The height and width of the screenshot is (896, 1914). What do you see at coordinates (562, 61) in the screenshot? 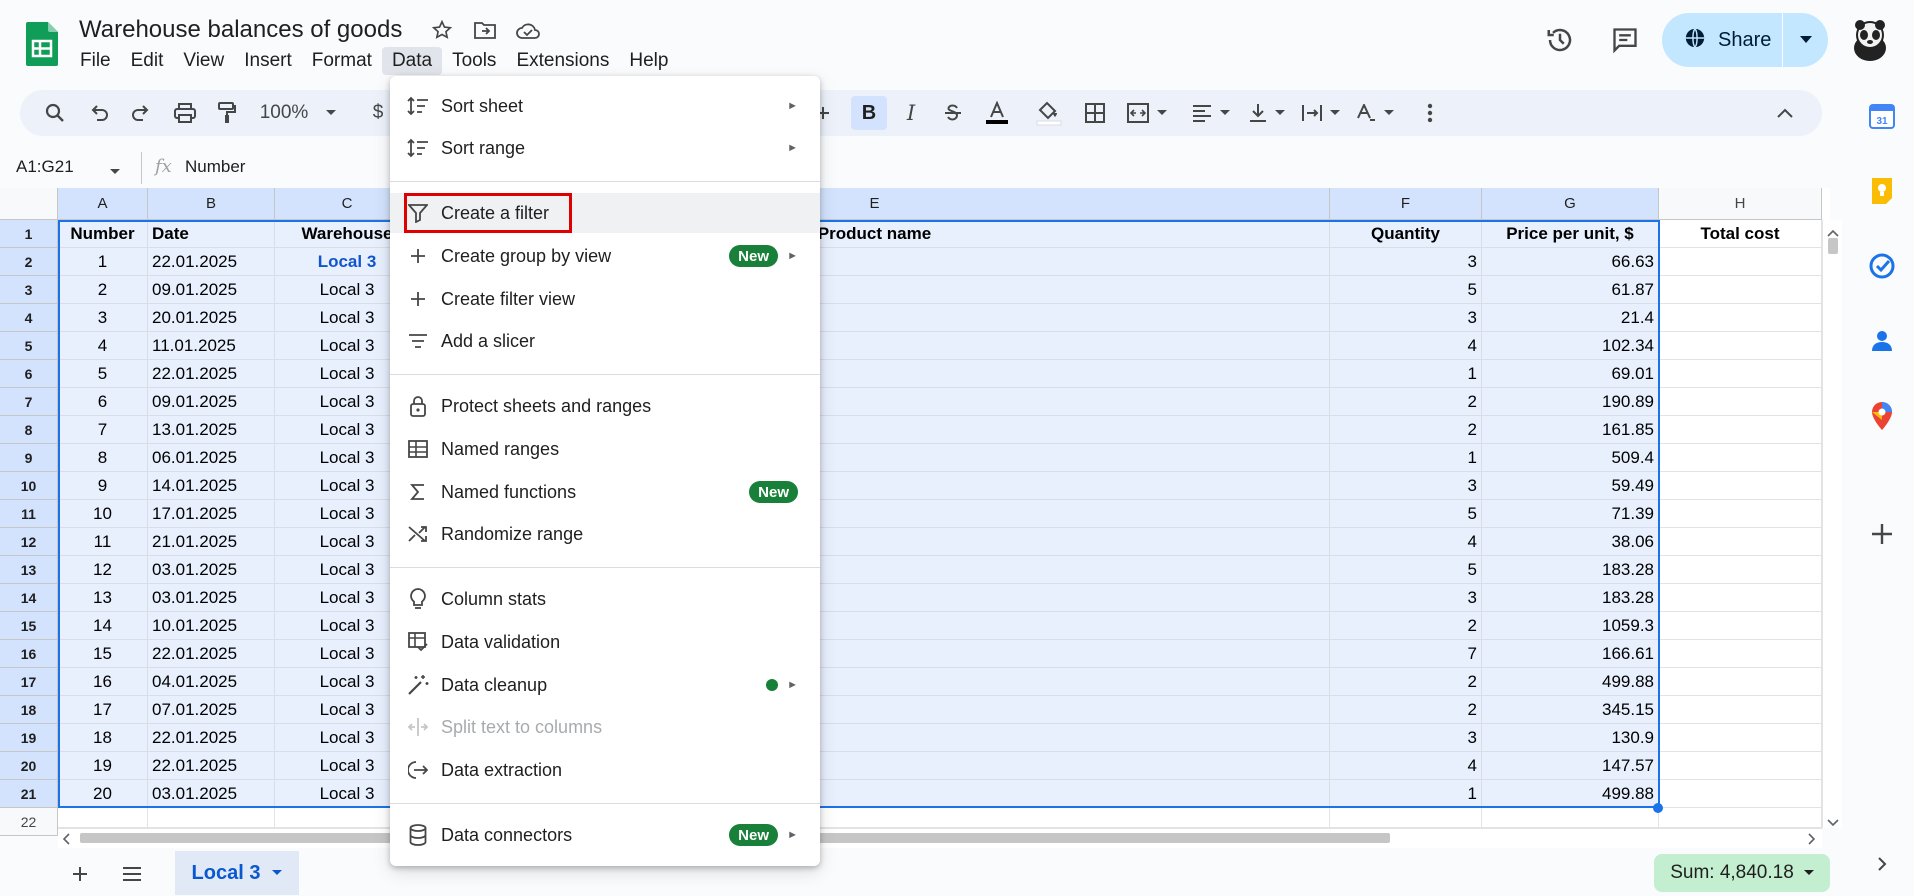
I see `menu-extensions: Extensions` at bounding box center [562, 61].